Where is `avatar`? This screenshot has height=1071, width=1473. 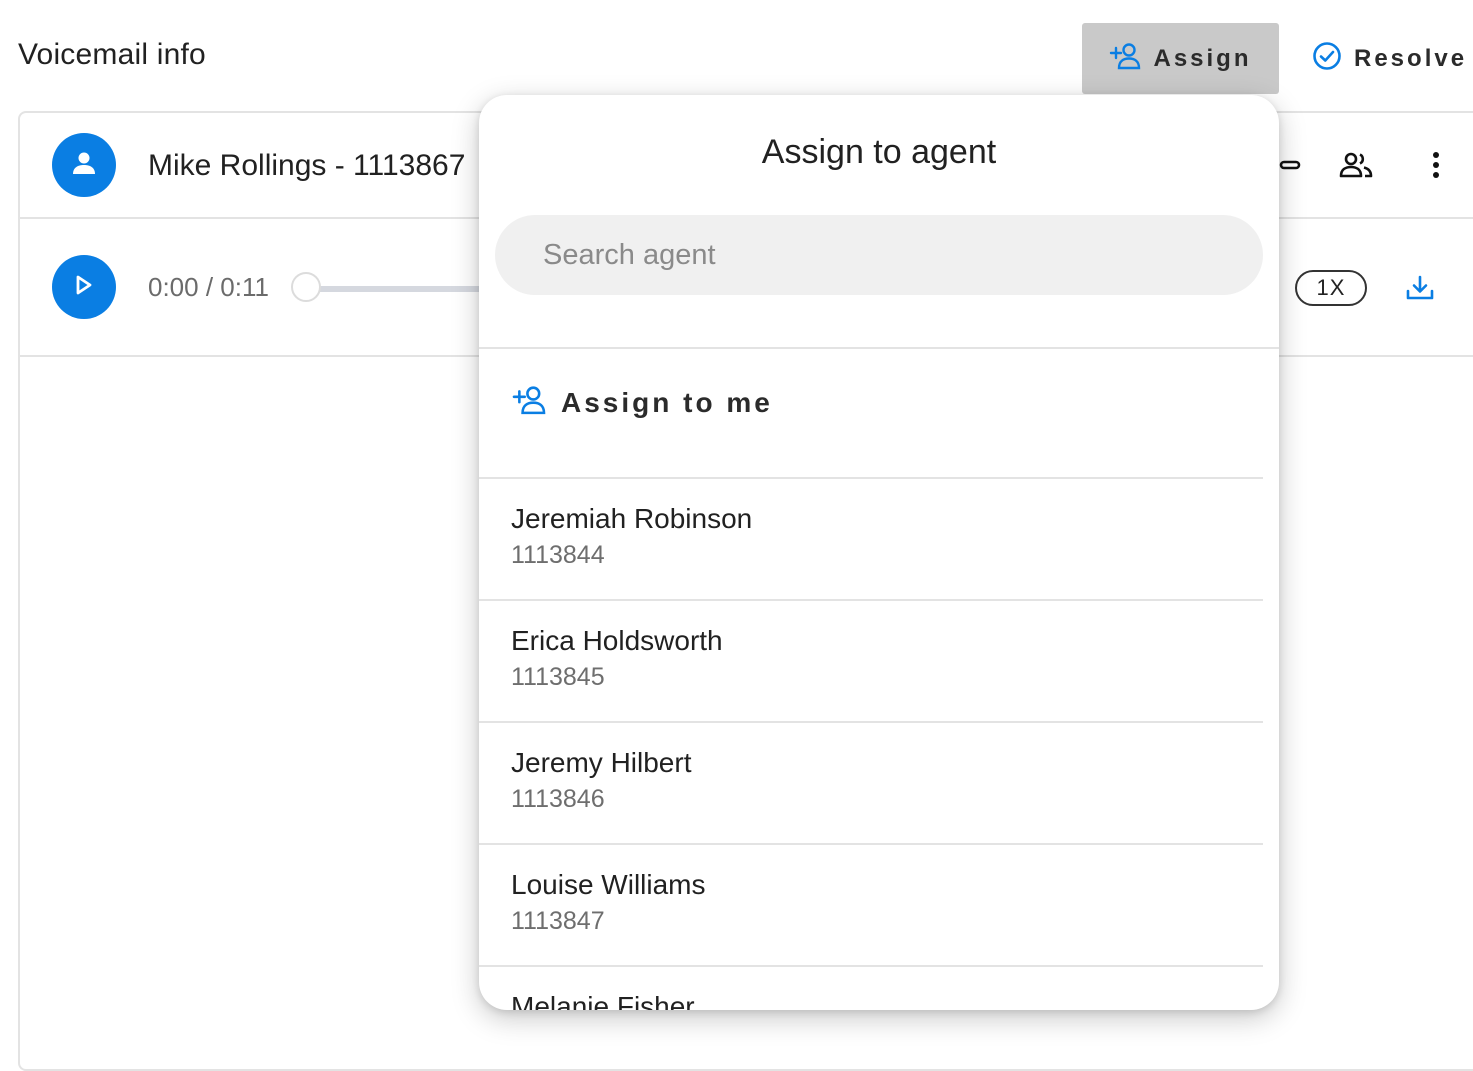 avatar is located at coordinates (84, 165).